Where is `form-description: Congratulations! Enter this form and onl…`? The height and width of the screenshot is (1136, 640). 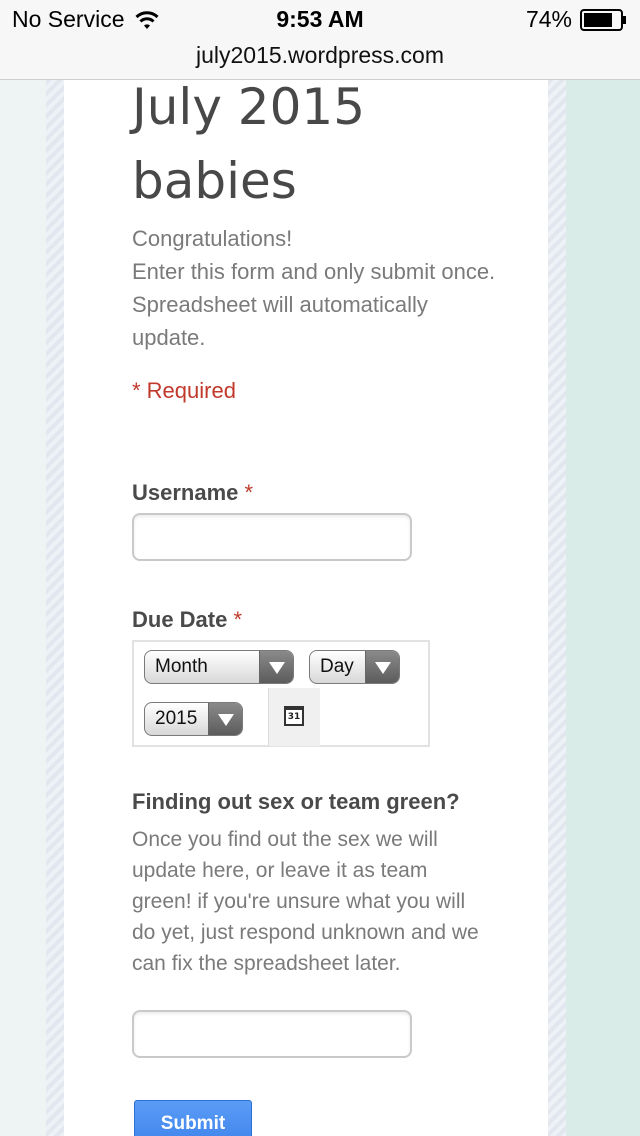
form-description: Congratulations! Enter this form and onl… is located at coordinates (317, 288).